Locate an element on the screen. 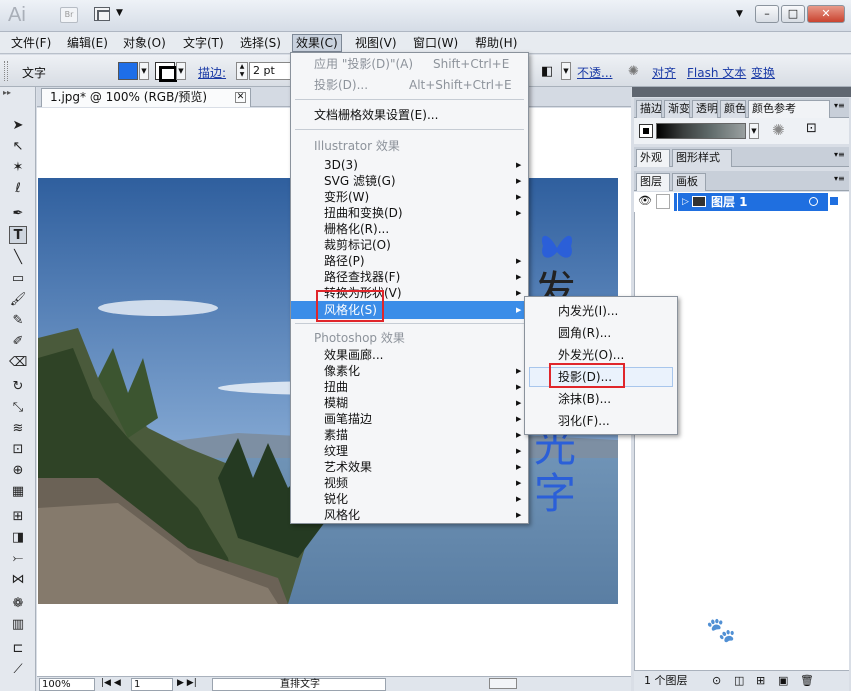 This screenshot has width=851, height=691. tab-stroke: 描边 is located at coordinates (649, 109).